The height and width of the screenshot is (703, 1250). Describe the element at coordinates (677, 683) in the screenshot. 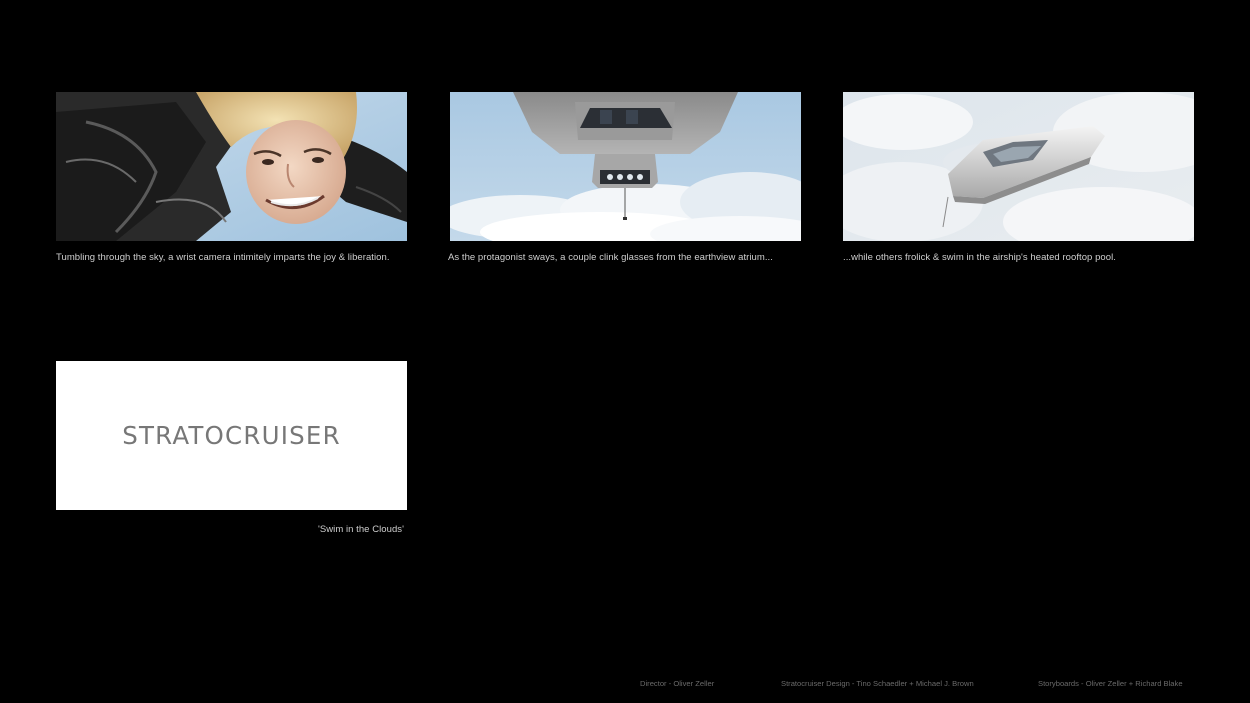

I see `credit-director: Director - Oliver Zeller` at that location.